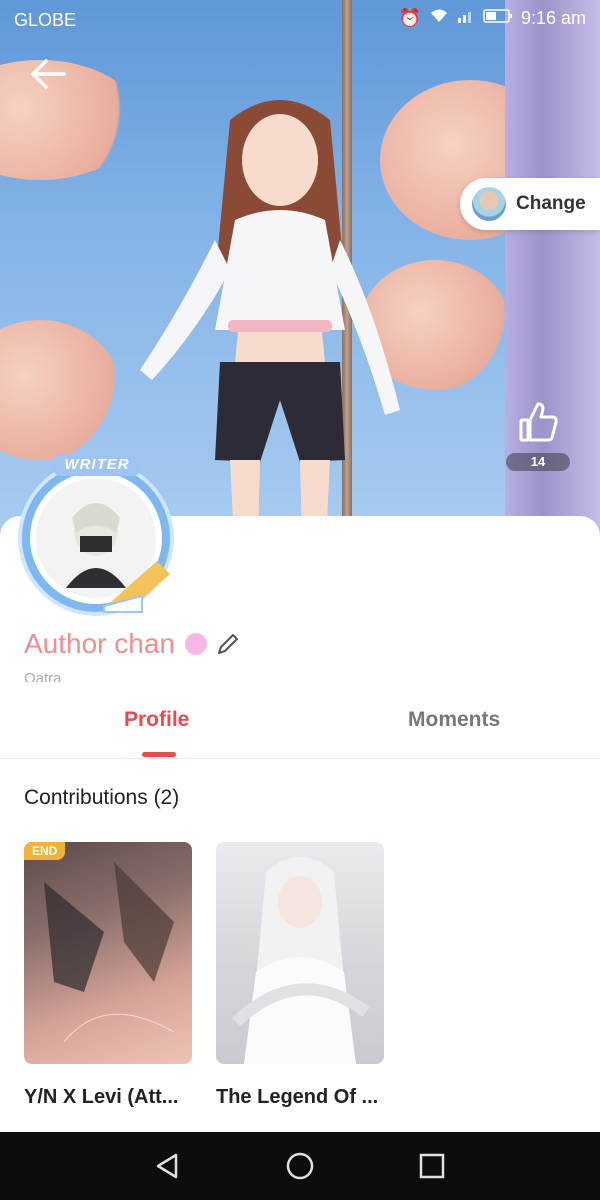 The image size is (600, 1200). I want to click on arrow-left-icon, so click(48, 74).